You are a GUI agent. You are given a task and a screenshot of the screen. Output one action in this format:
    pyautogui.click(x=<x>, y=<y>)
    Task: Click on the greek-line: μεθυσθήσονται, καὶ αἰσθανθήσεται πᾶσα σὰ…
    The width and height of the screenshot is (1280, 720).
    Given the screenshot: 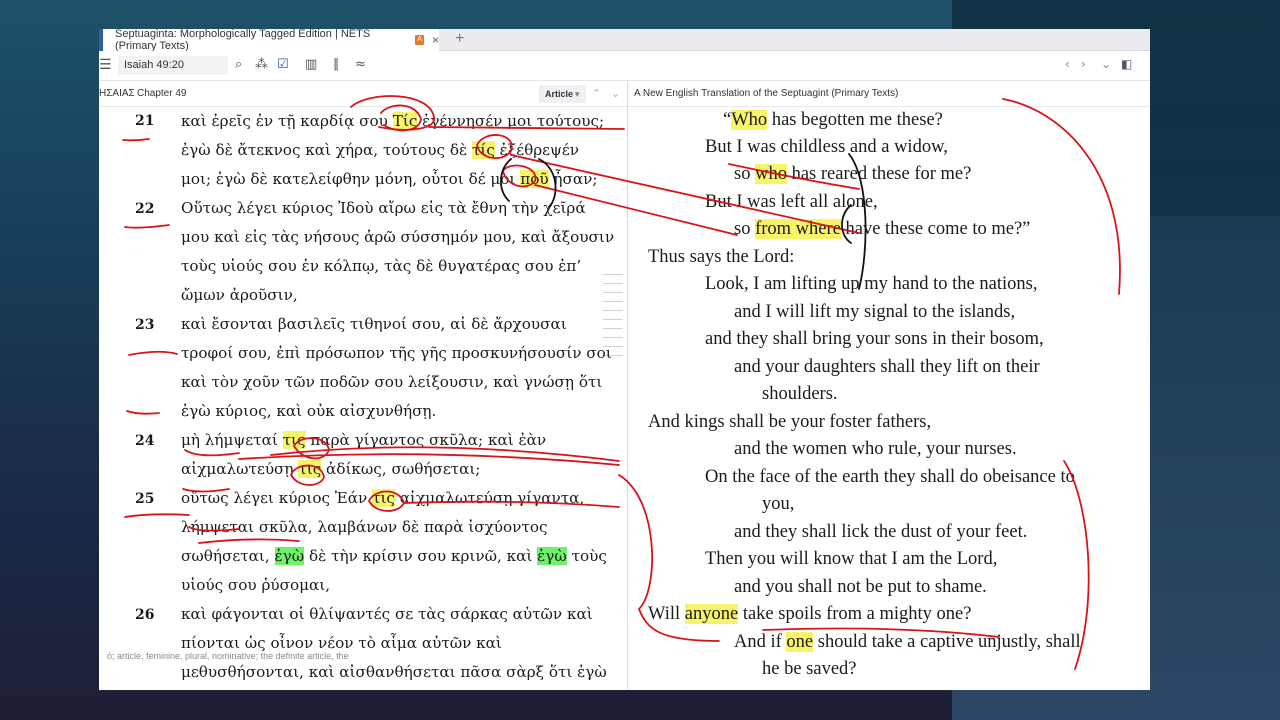 What is the action you would take?
    pyautogui.click(x=394, y=672)
    